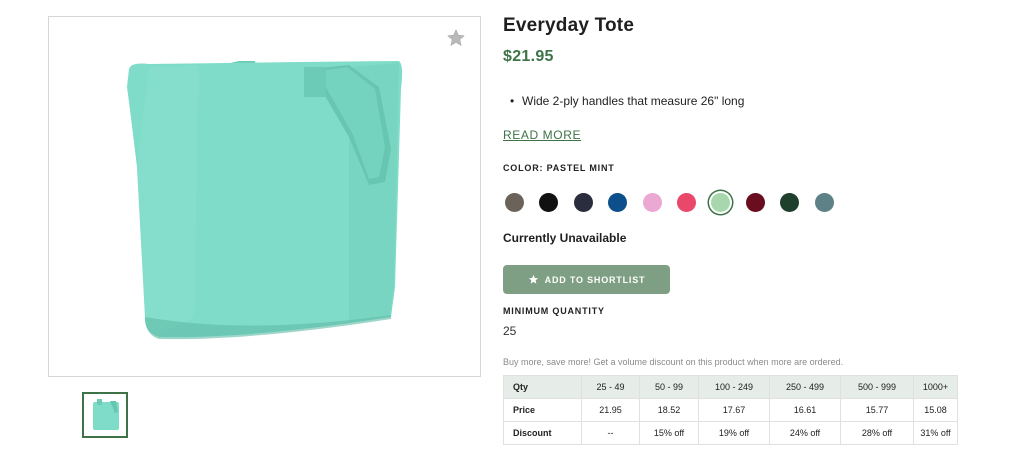  I want to click on table-header-cell: Qty, so click(542, 387).